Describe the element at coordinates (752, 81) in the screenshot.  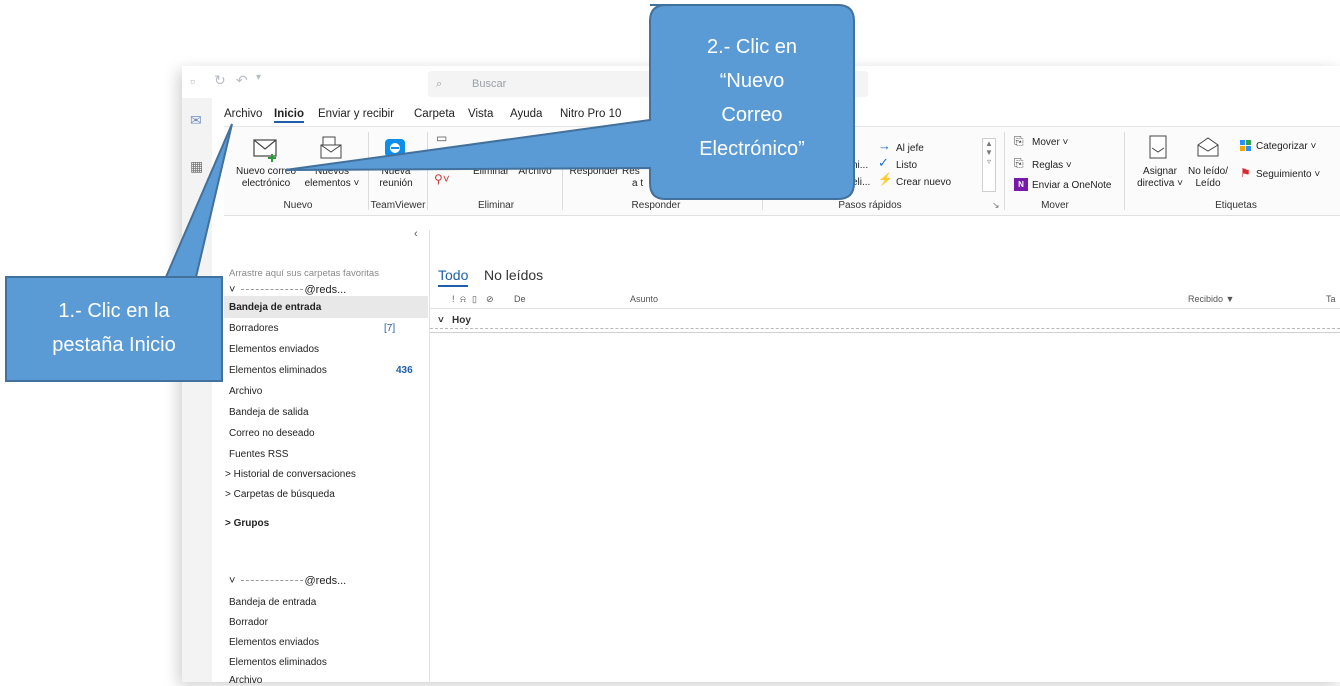
I see `callout-2-line-2: “Nuevo` at that location.